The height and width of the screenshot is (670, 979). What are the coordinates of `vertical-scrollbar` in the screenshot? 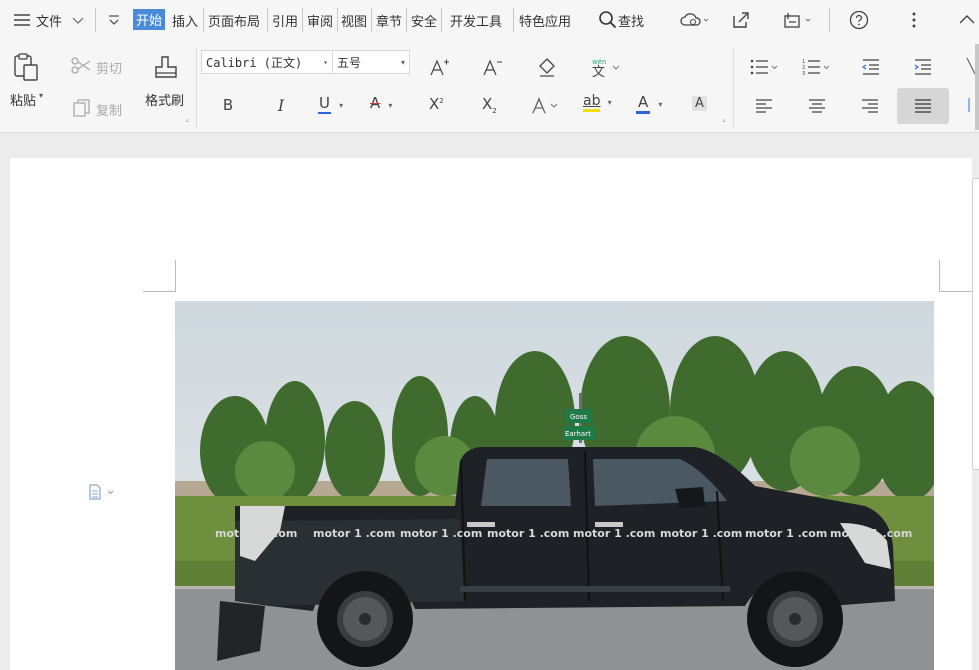 It's located at (975, 324).